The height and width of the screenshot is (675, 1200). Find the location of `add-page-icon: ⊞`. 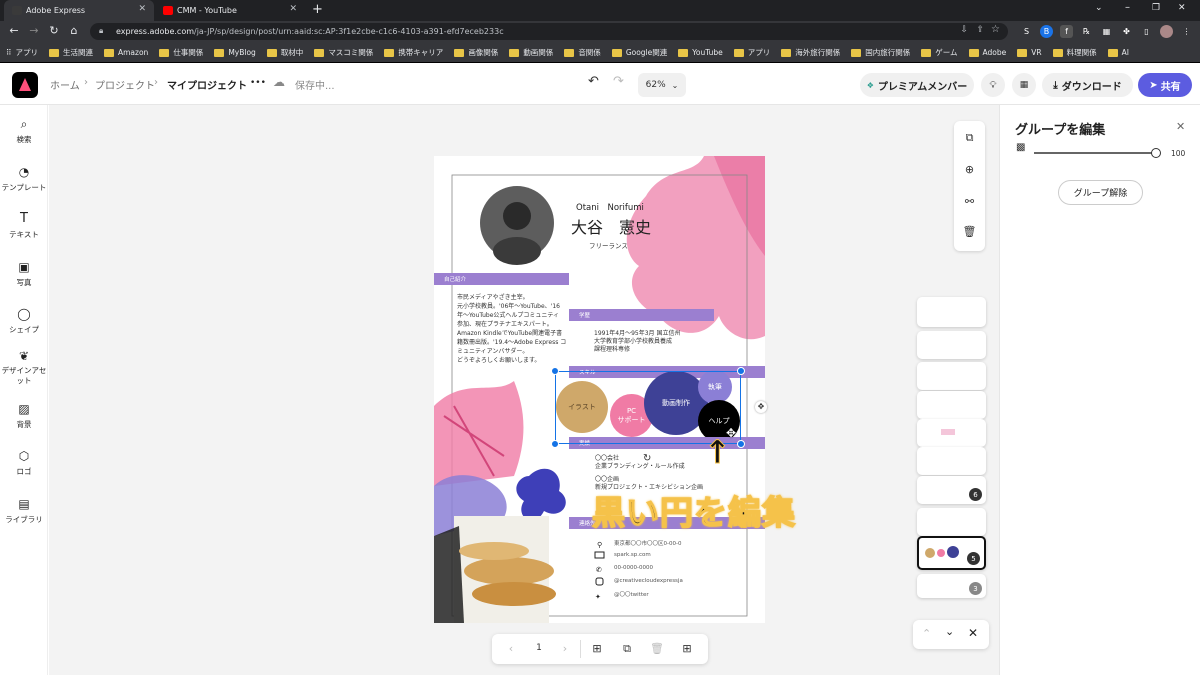

add-page-icon: ⊞ is located at coordinates (597, 648).